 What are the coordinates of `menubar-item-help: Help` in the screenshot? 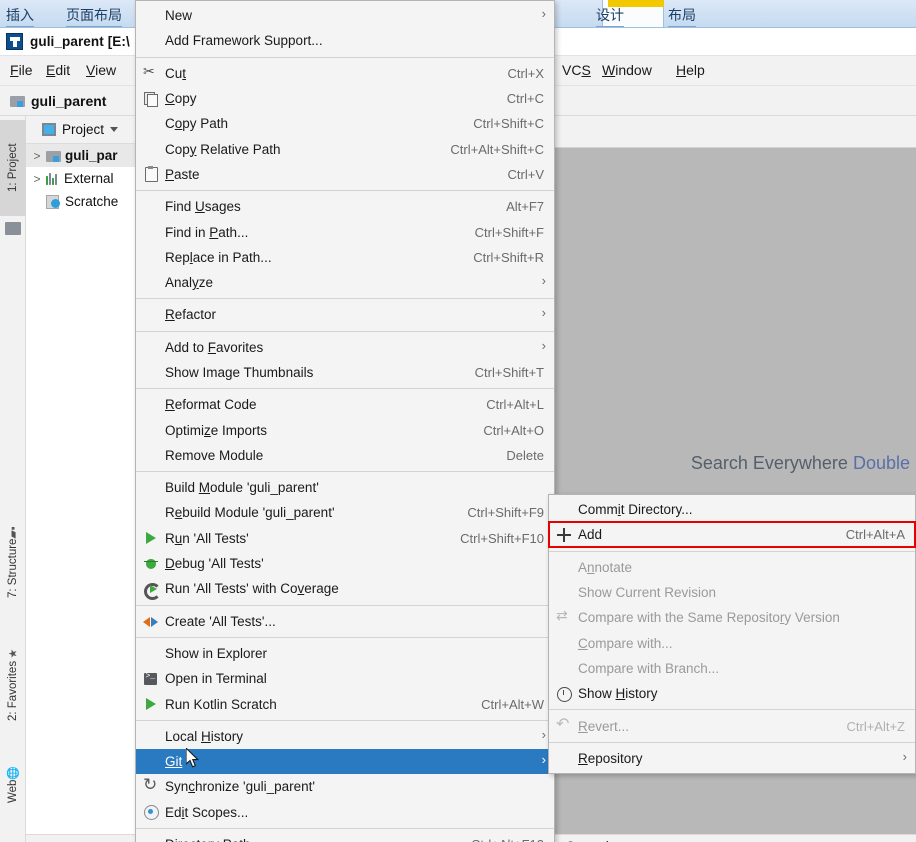 It's located at (690, 70).